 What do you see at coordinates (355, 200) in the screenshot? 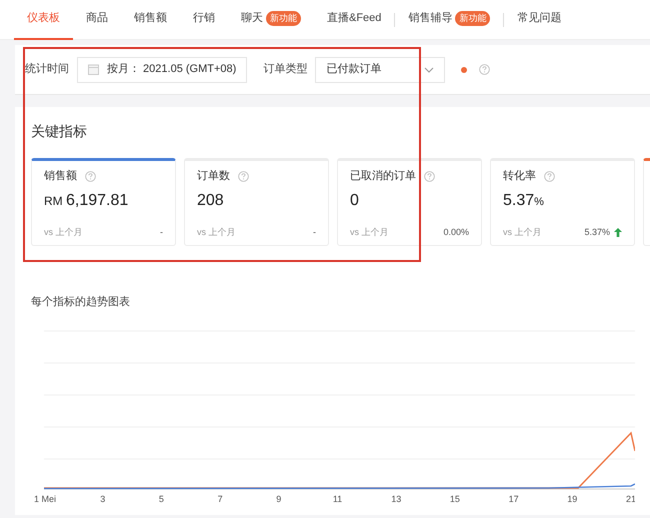
I see `metric-value: 0` at bounding box center [355, 200].